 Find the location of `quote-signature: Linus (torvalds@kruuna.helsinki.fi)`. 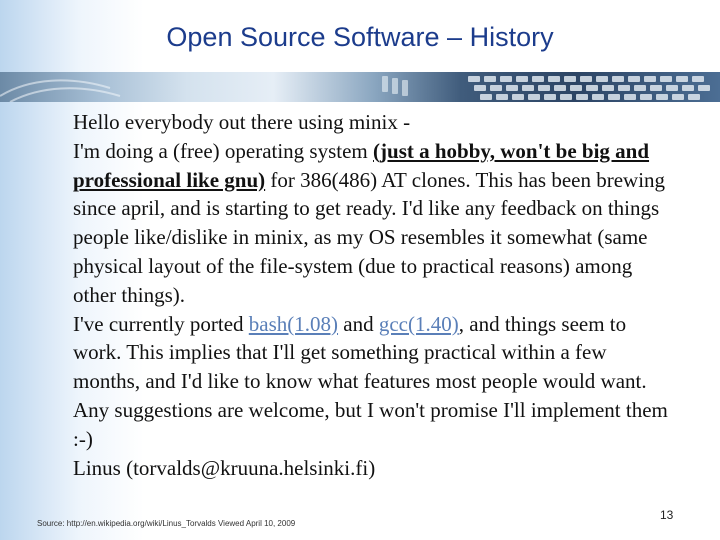

quote-signature: Linus (torvalds@kruuna.helsinki.fi) is located at coordinates (224, 467).